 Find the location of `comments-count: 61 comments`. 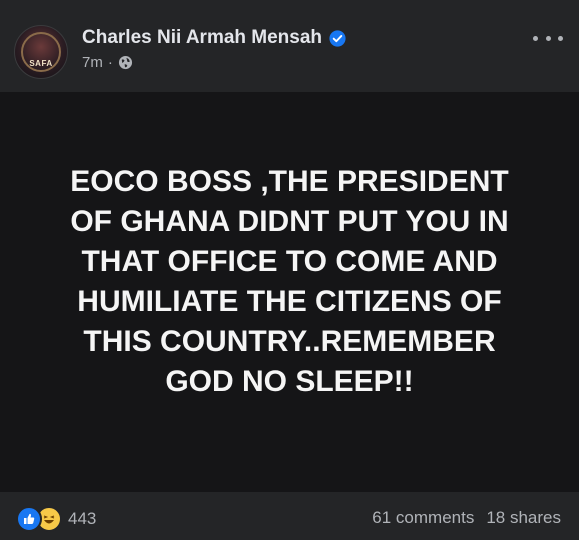

comments-count: 61 comments is located at coordinates (423, 518).